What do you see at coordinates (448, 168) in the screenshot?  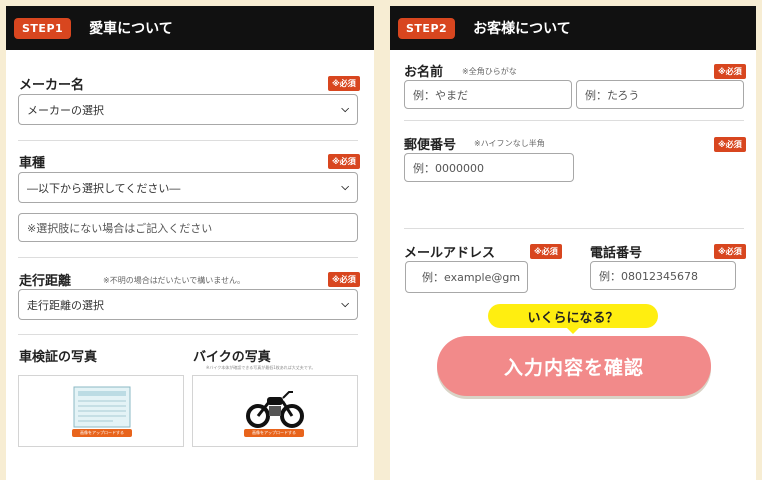 I see `postal-placeholder: 例：0000000` at bounding box center [448, 168].